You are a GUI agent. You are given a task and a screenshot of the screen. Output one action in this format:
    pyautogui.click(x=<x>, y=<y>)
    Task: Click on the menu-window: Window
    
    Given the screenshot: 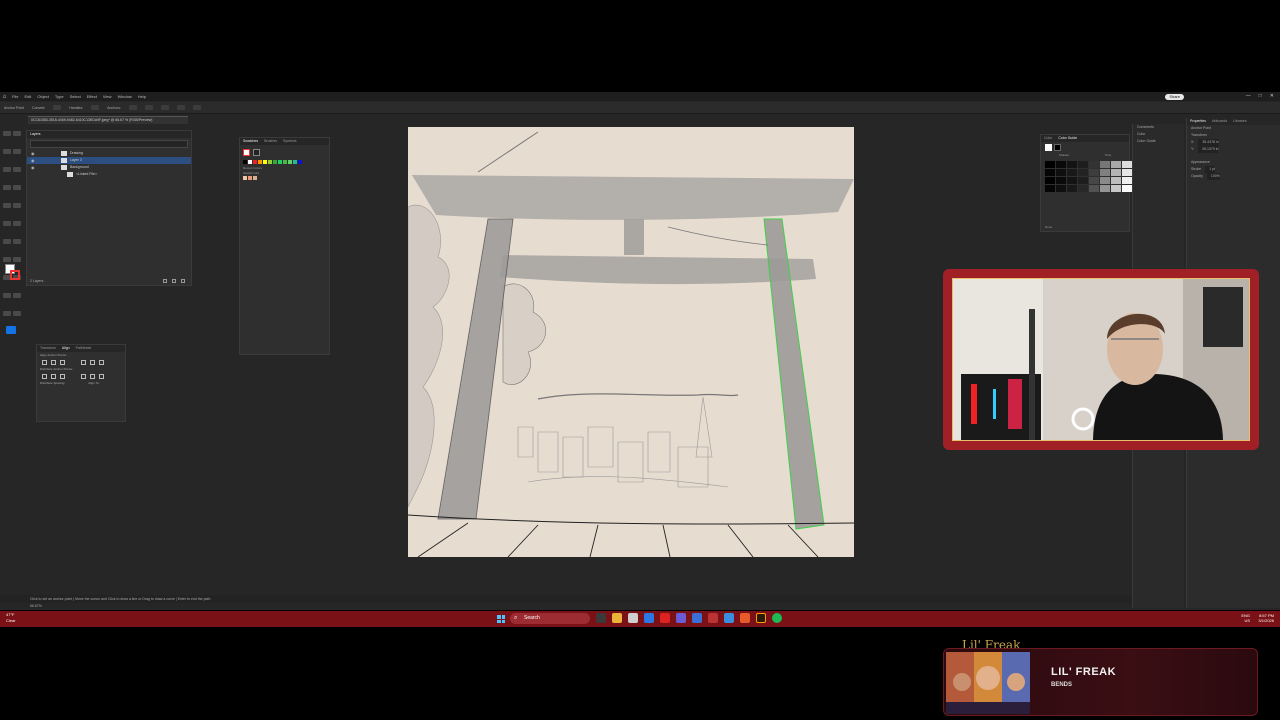 What is the action you would take?
    pyautogui.click(x=124, y=96)
    